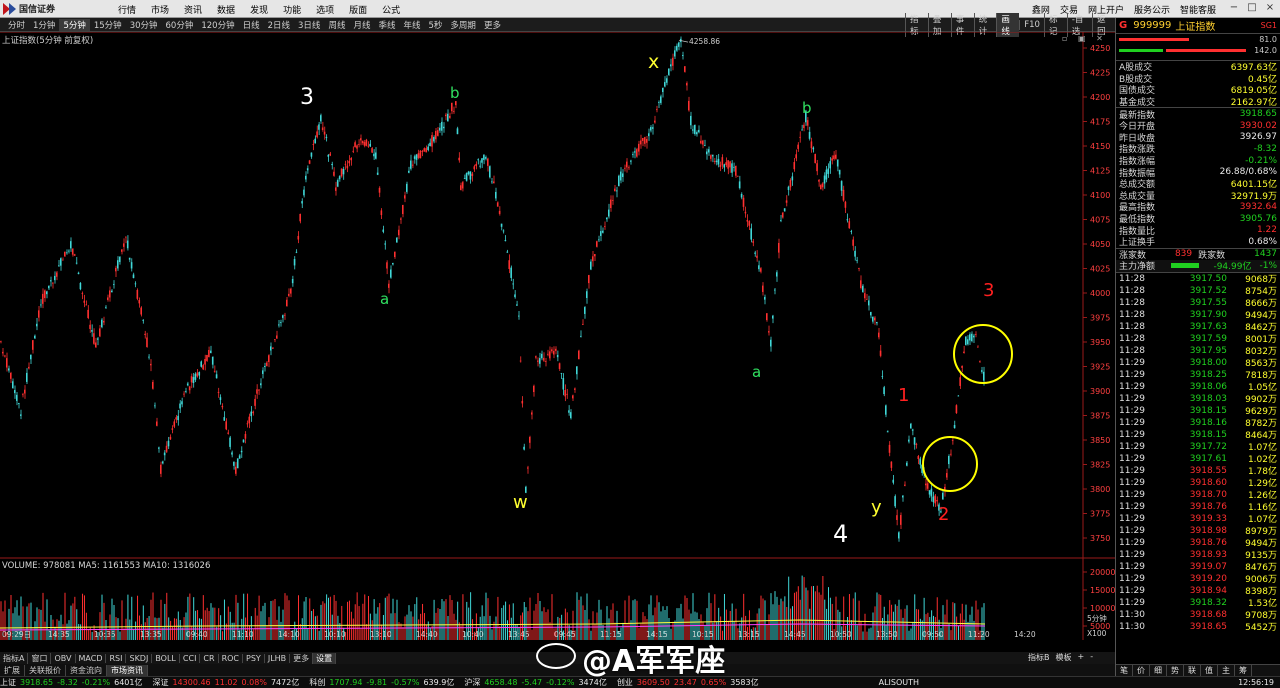 This screenshot has height=688, width=1280. I want to click on status-index-item: 科创 1707.94 -9.81 -0.57% 639.9亿, so click(383, 682).